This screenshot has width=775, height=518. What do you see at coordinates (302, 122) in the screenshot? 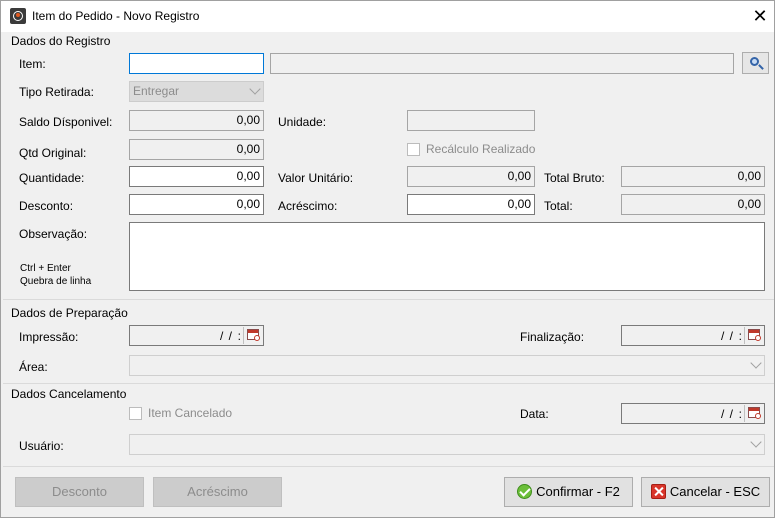
I see `unidade-label: Unidade:` at bounding box center [302, 122].